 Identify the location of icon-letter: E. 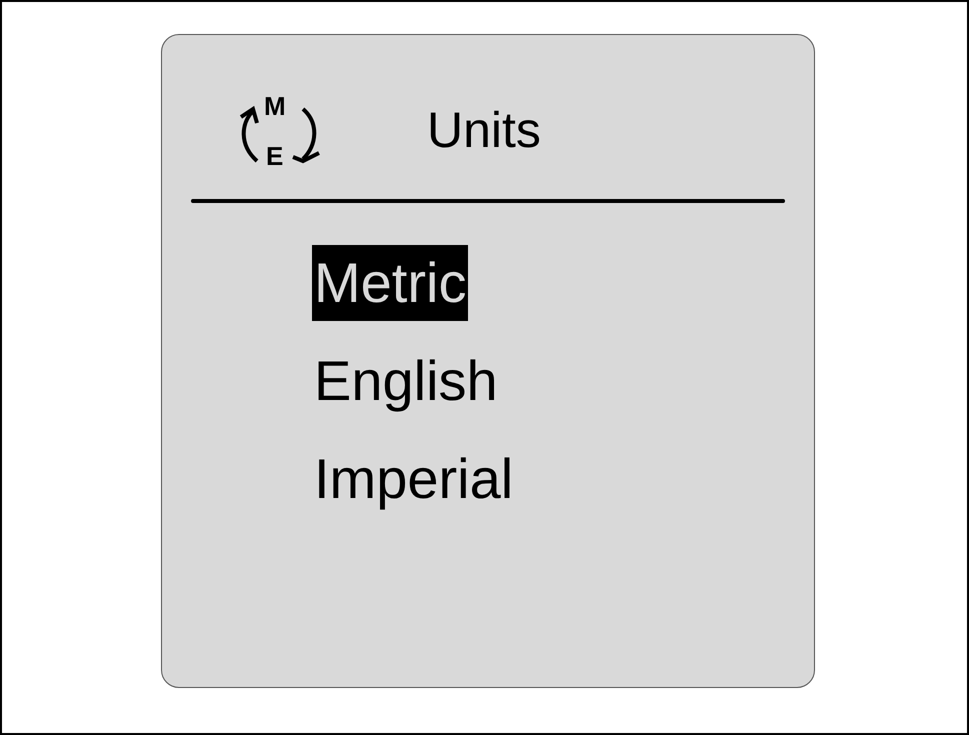
(275, 156).